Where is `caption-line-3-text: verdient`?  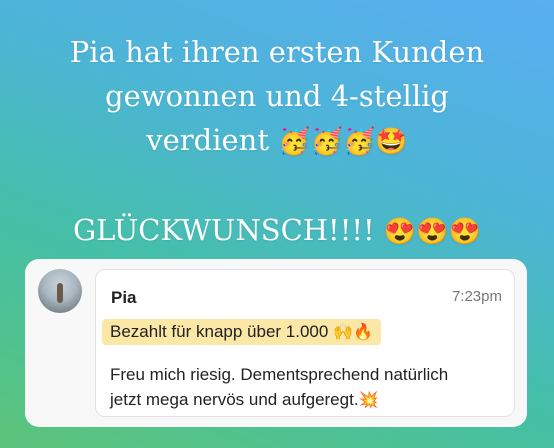
caption-line-3-text: verdient is located at coordinates (212, 140).